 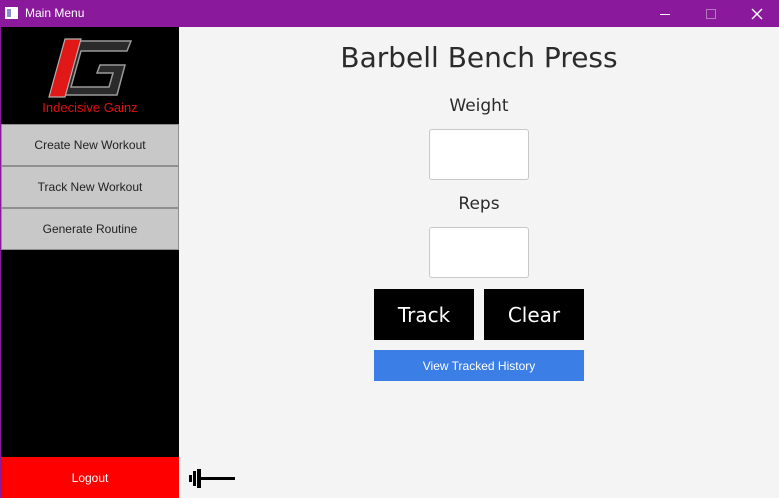 What do you see at coordinates (90, 229) in the screenshot?
I see `generate-routine-button: Generate Routine` at bounding box center [90, 229].